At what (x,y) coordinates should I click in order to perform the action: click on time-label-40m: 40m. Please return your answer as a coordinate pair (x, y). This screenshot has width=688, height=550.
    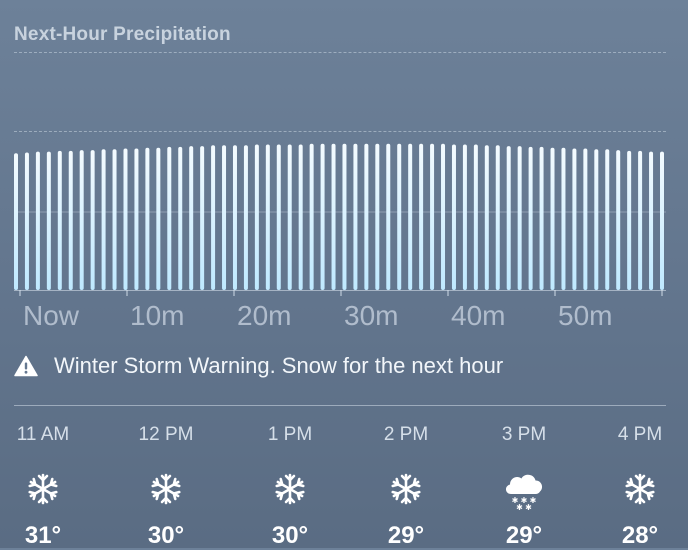
    Looking at the image, I should click on (478, 315).